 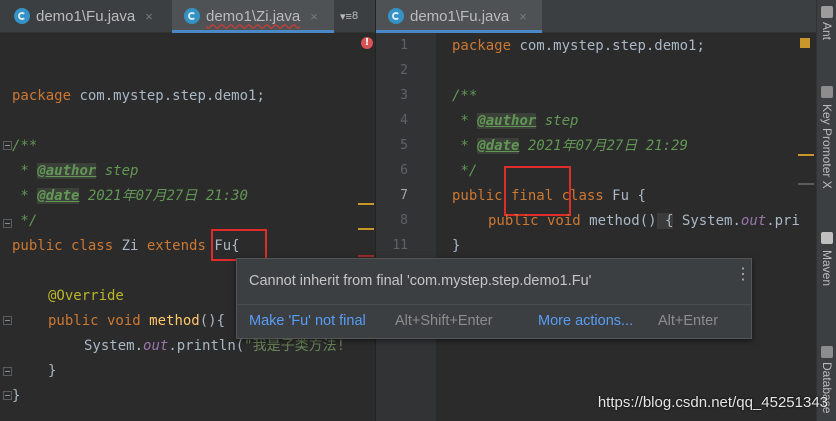 I want to click on more-options-icon: ⋮, so click(x=743, y=275).